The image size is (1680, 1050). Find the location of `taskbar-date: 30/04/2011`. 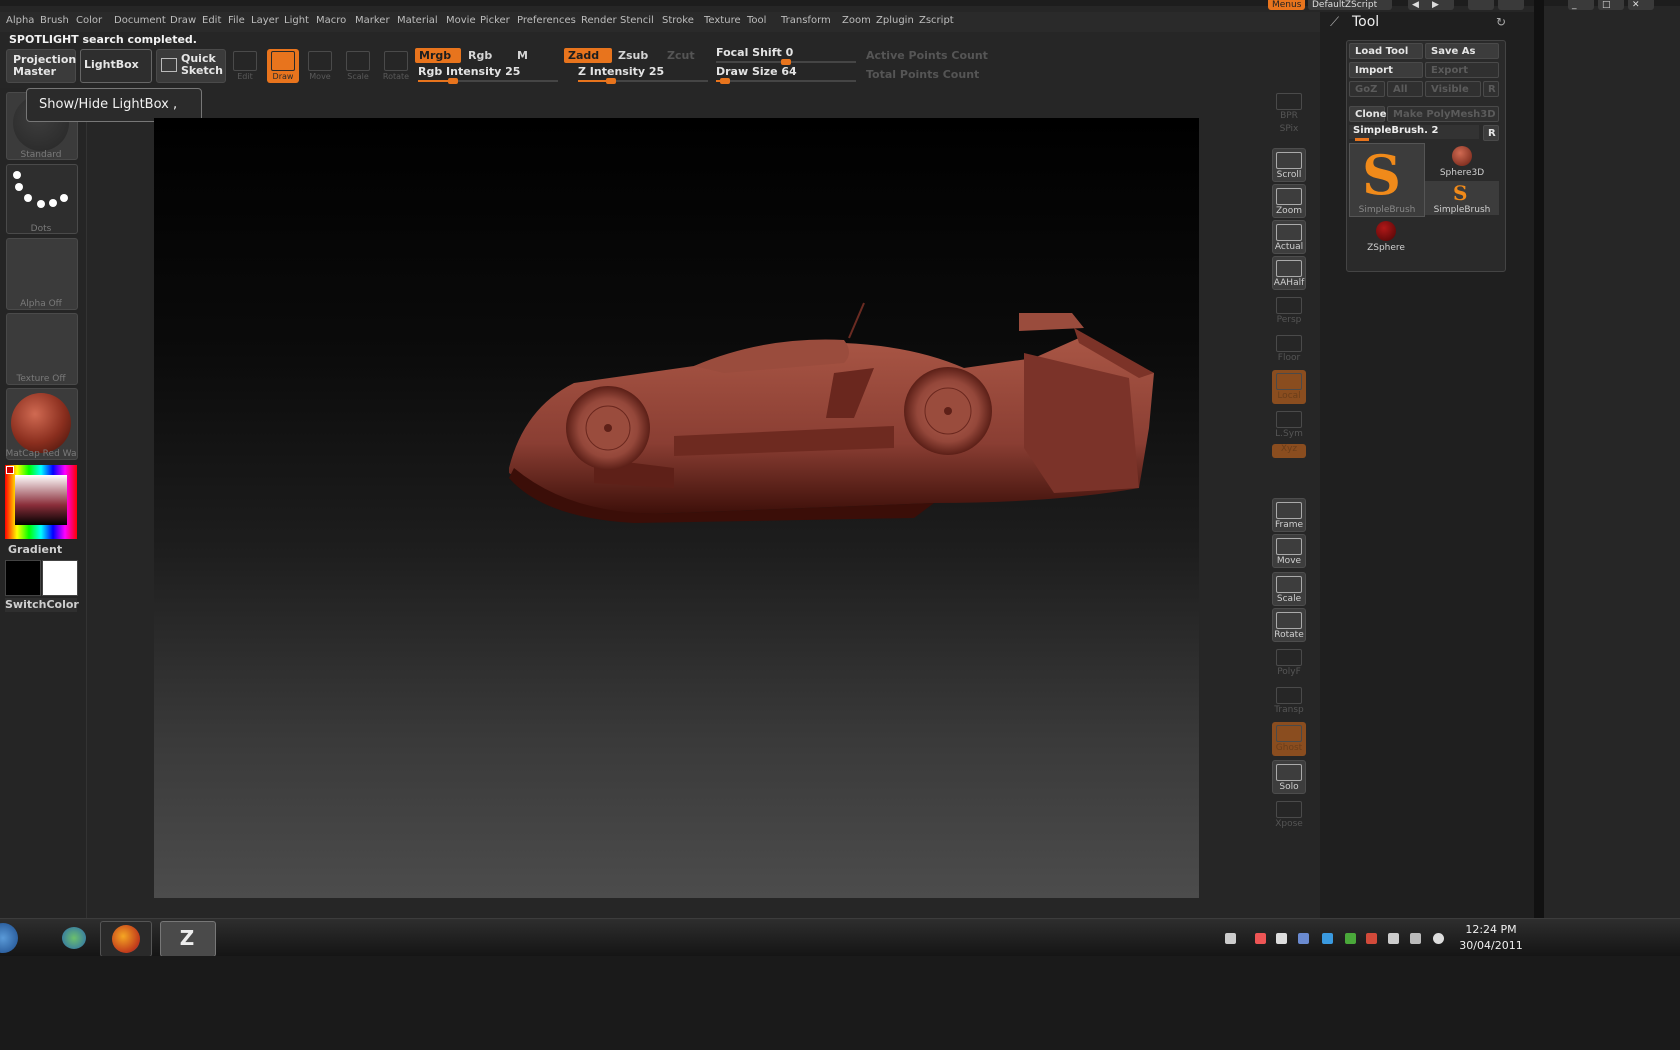

taskbar-date: 30/04/2011 is located at coordinates (1491, 945).